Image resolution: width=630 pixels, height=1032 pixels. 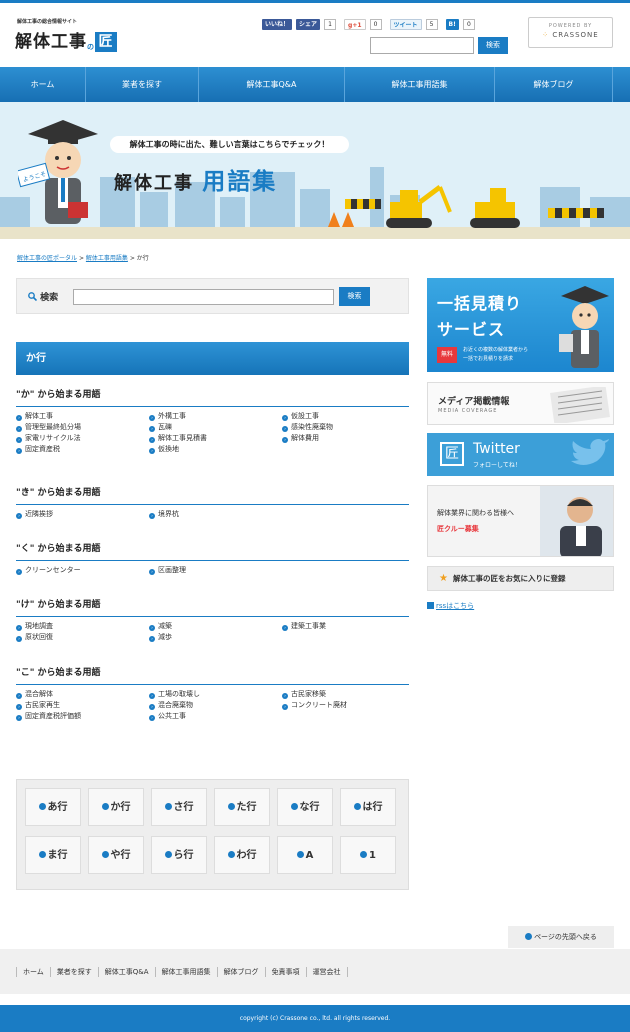 I want to click on banner-title-b: 用語集, so click(x=240, y=182).